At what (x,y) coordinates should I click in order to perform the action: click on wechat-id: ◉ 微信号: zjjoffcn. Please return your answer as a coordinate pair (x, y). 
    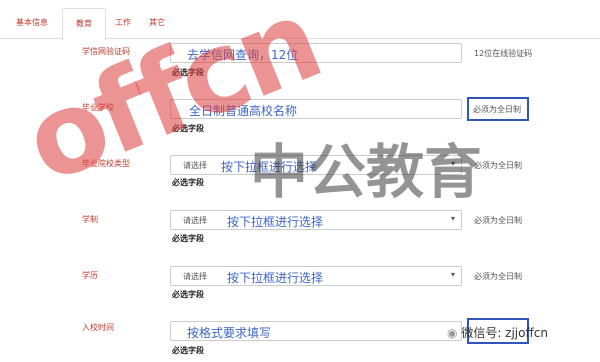
    Looking at the image, I should click on (497, 332).